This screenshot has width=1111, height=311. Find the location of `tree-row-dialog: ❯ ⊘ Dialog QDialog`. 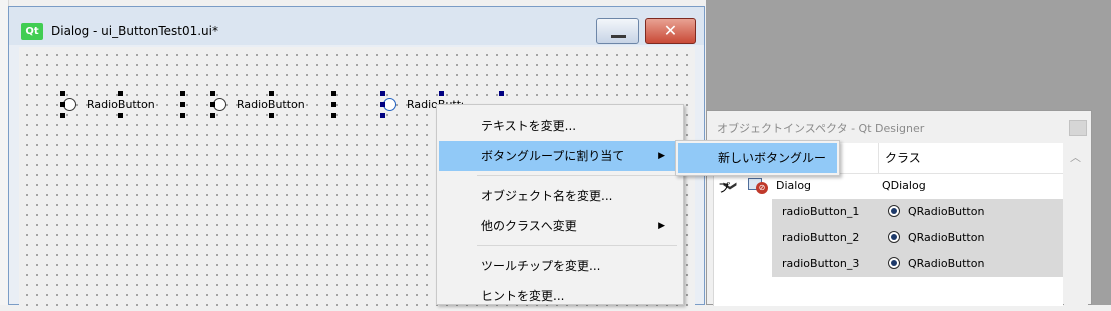

tree-row-dialog: ❯ ⊘ Dialog QDialog is located at coordinates (888, 186).